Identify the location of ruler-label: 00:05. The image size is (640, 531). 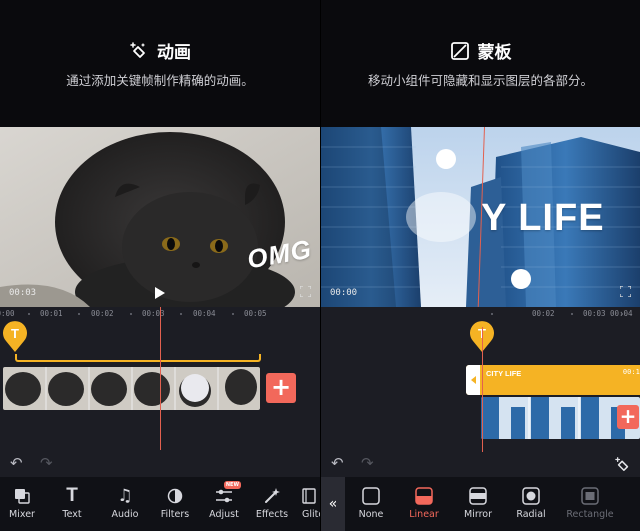
(255, 313).